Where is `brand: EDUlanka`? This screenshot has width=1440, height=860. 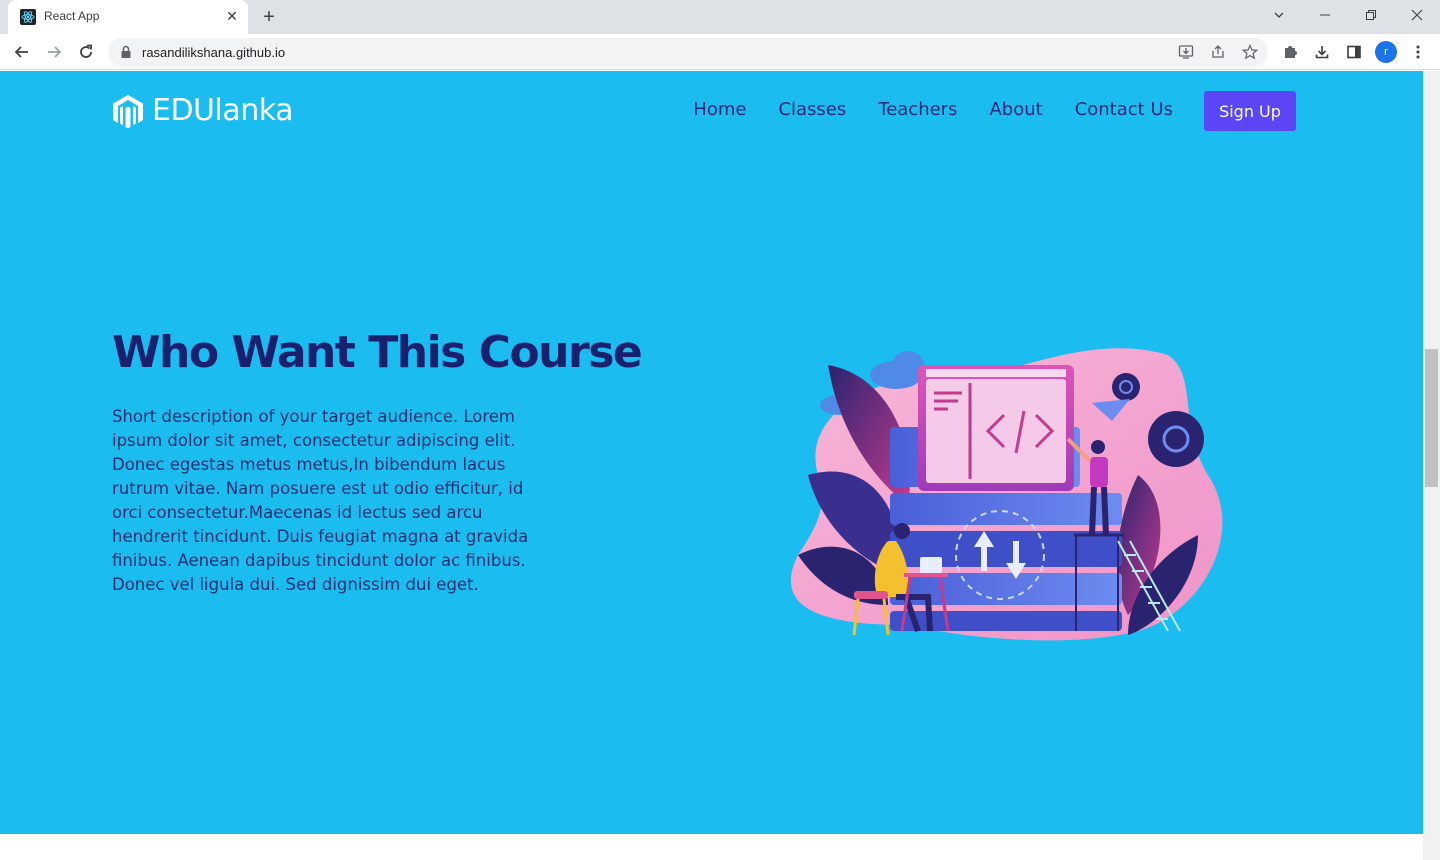 brand: EDUlanka is located at coordinates (202, 110).